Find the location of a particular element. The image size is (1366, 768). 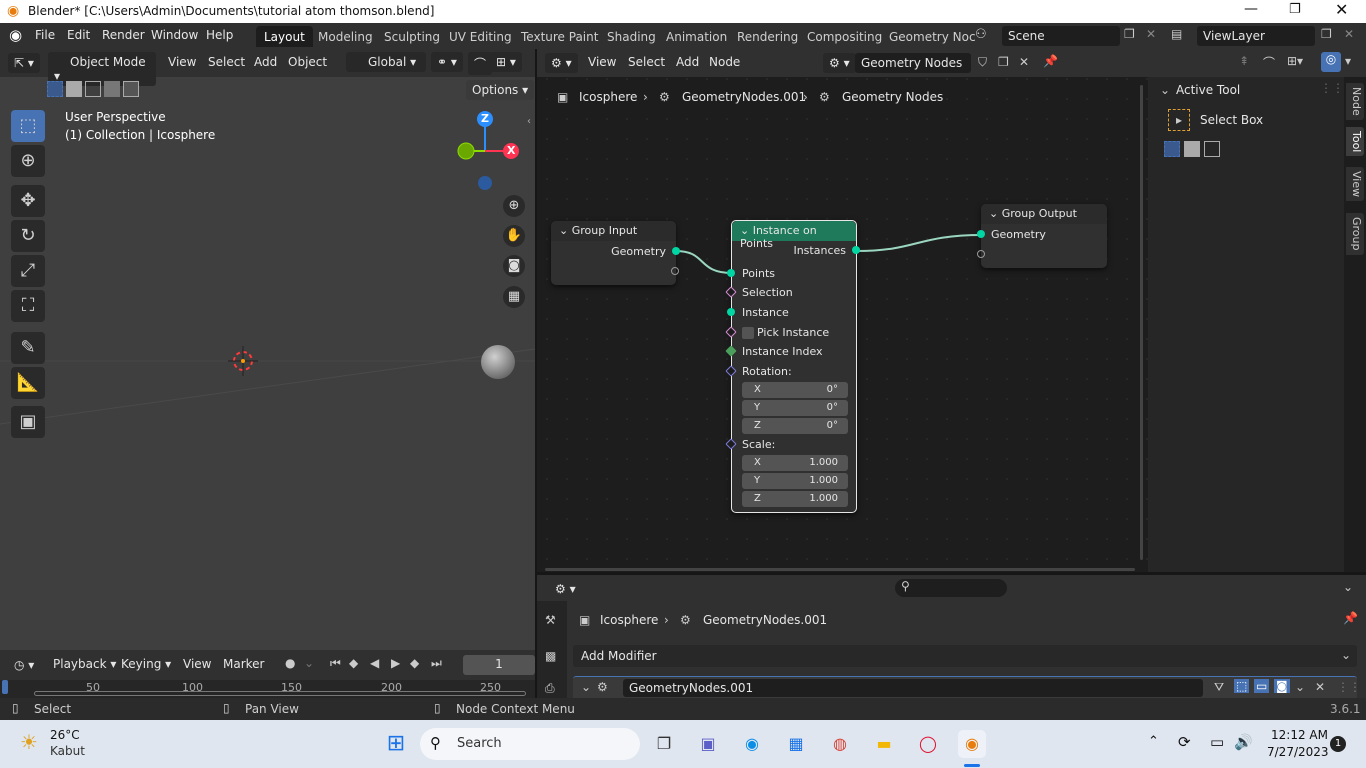

tool-properties-icon: ⚒ is located at coordinates (550, 620).